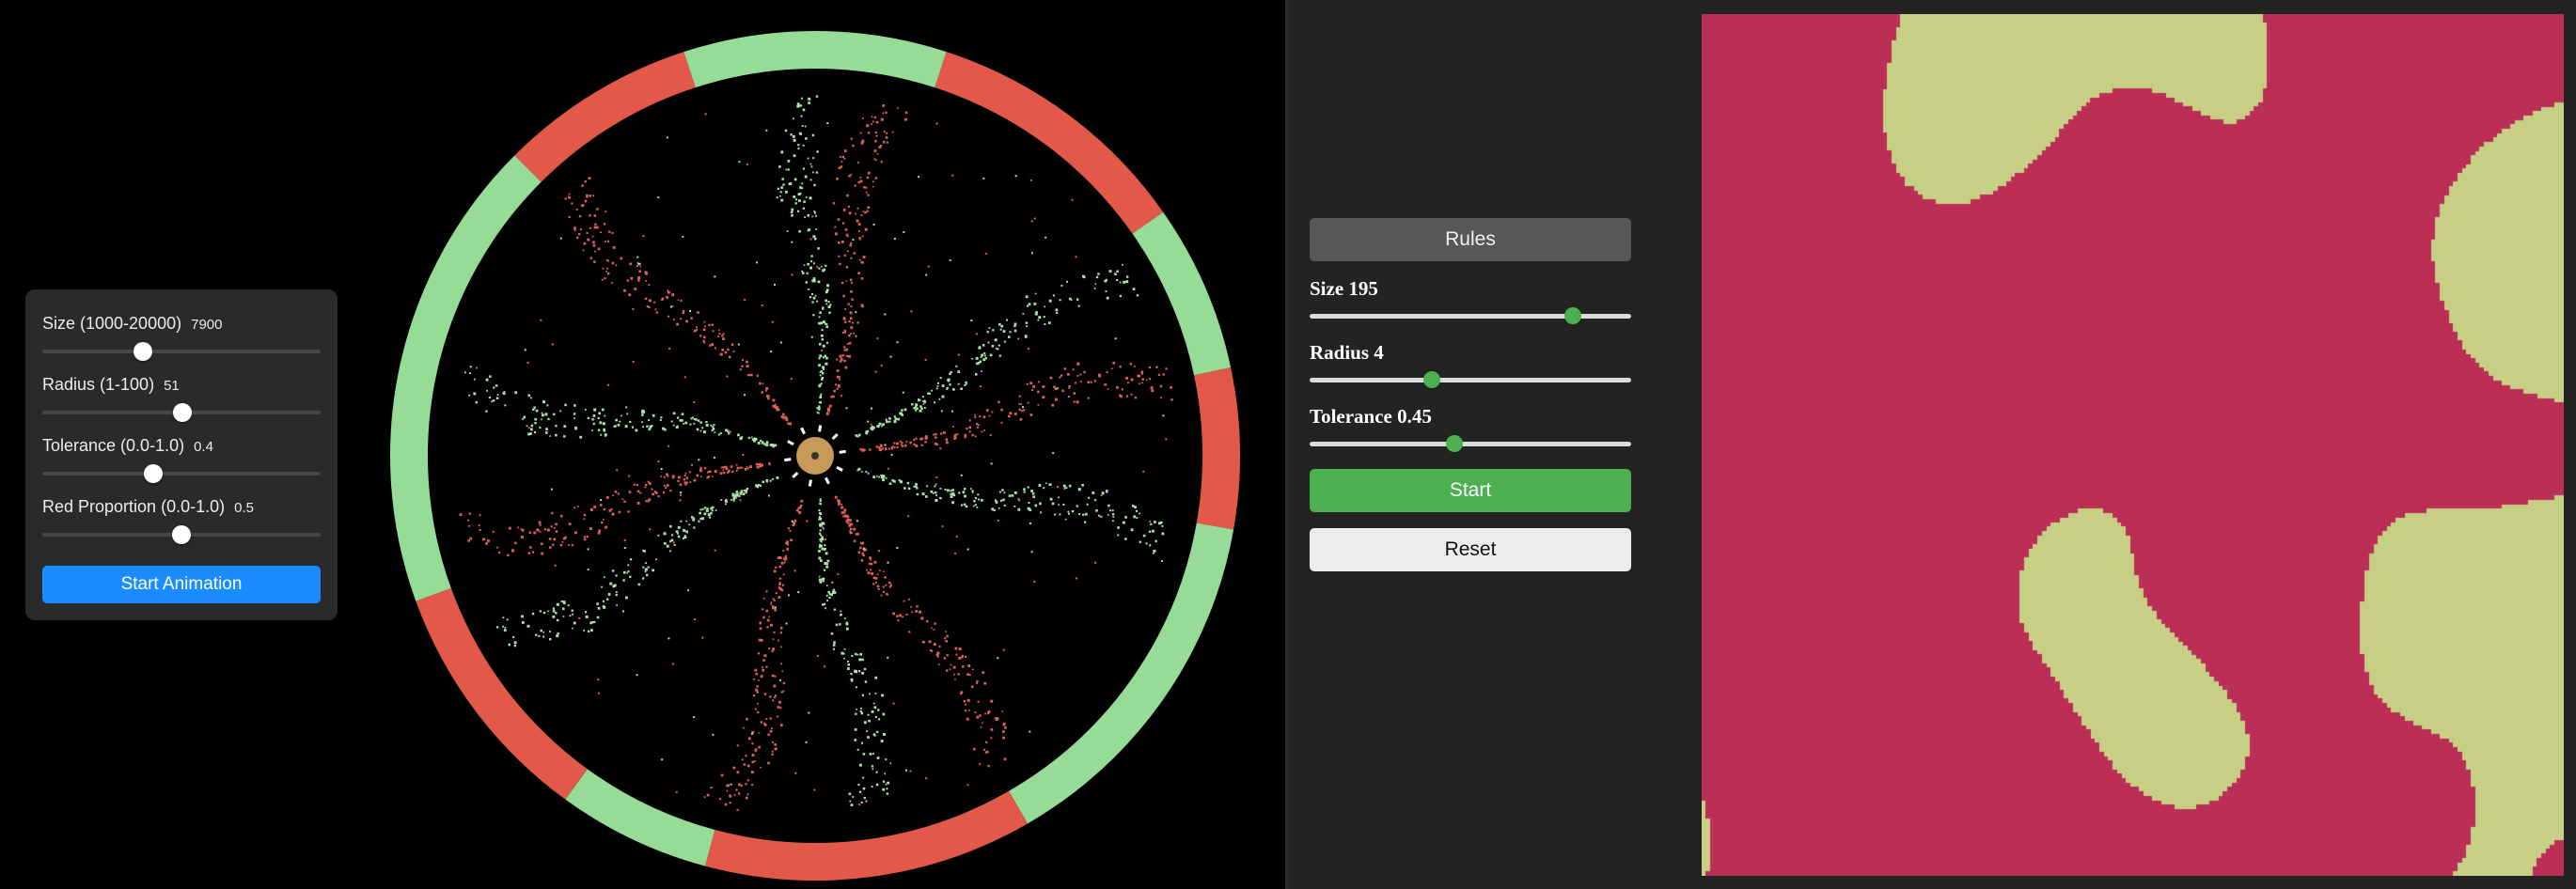  I want to click on size-slider, so click(181, 352).